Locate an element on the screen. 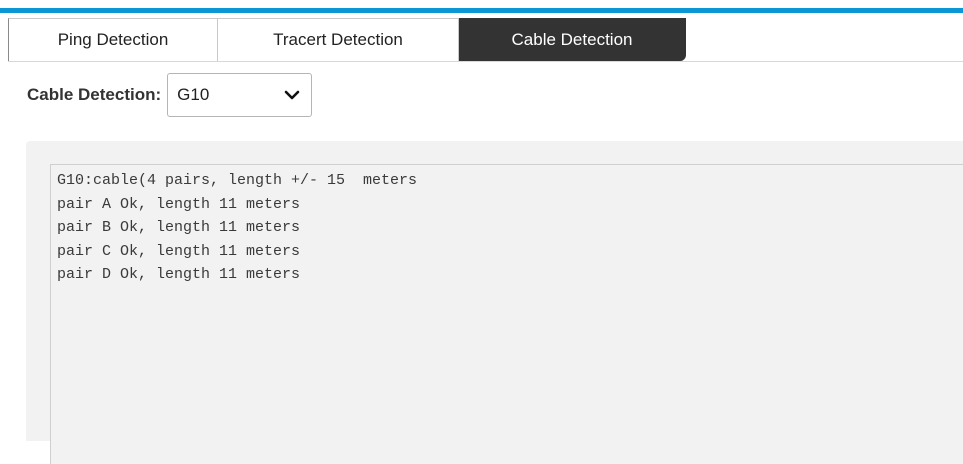  tab-label: Tracert Detection is located at coordinates (338, 39).